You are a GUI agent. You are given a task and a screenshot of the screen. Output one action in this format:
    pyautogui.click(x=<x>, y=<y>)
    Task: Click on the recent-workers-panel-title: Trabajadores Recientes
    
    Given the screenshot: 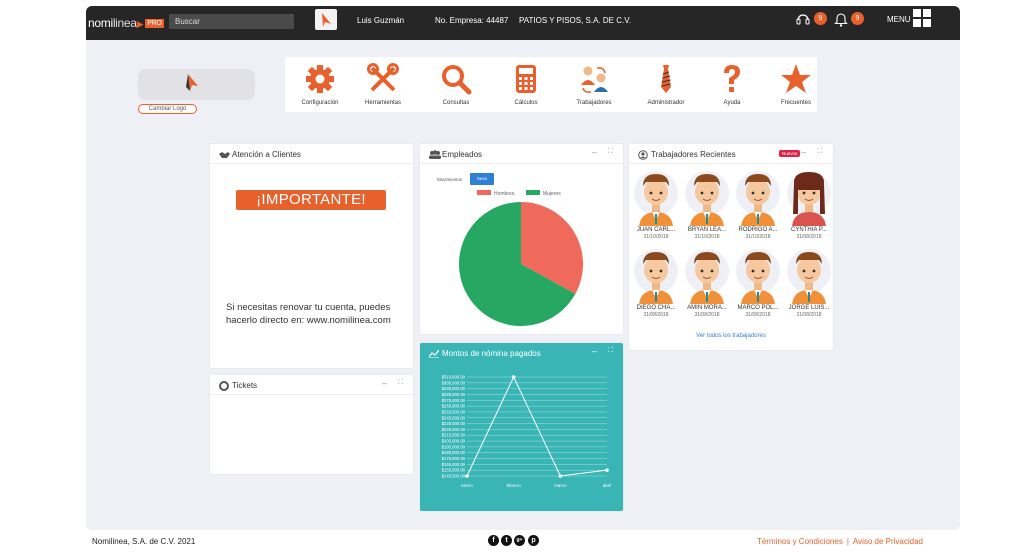 What is the action you would take?
    pyautogui.click(x=693, y=154)
    